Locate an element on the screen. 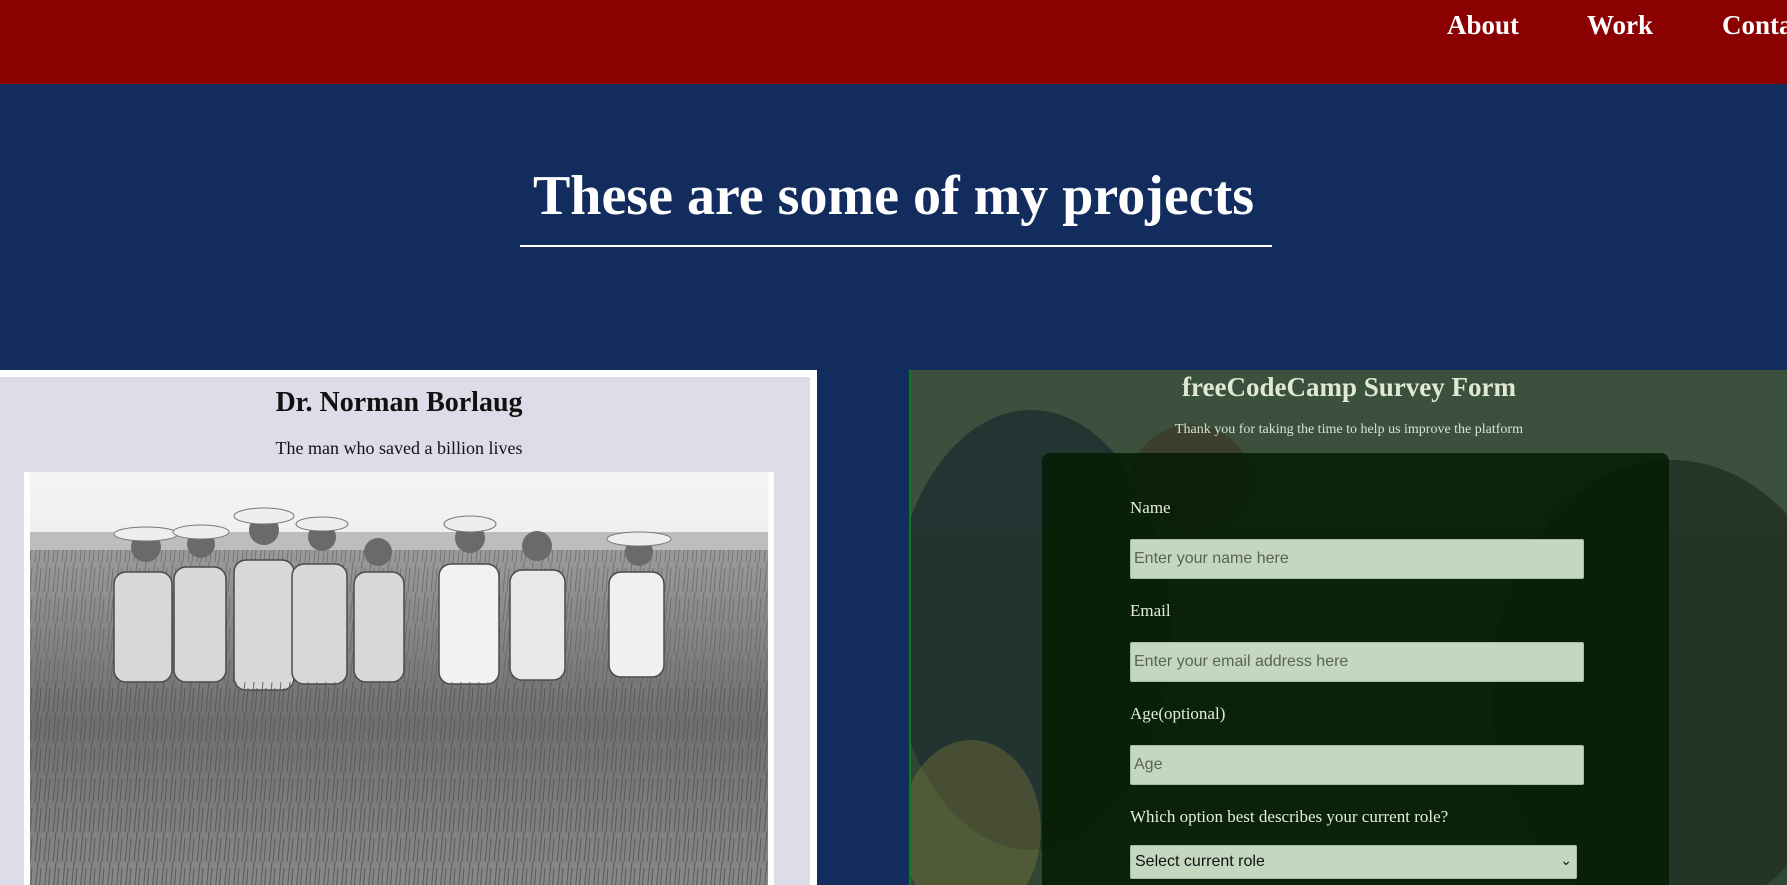  email-input is located at coordinates (1357, 662).